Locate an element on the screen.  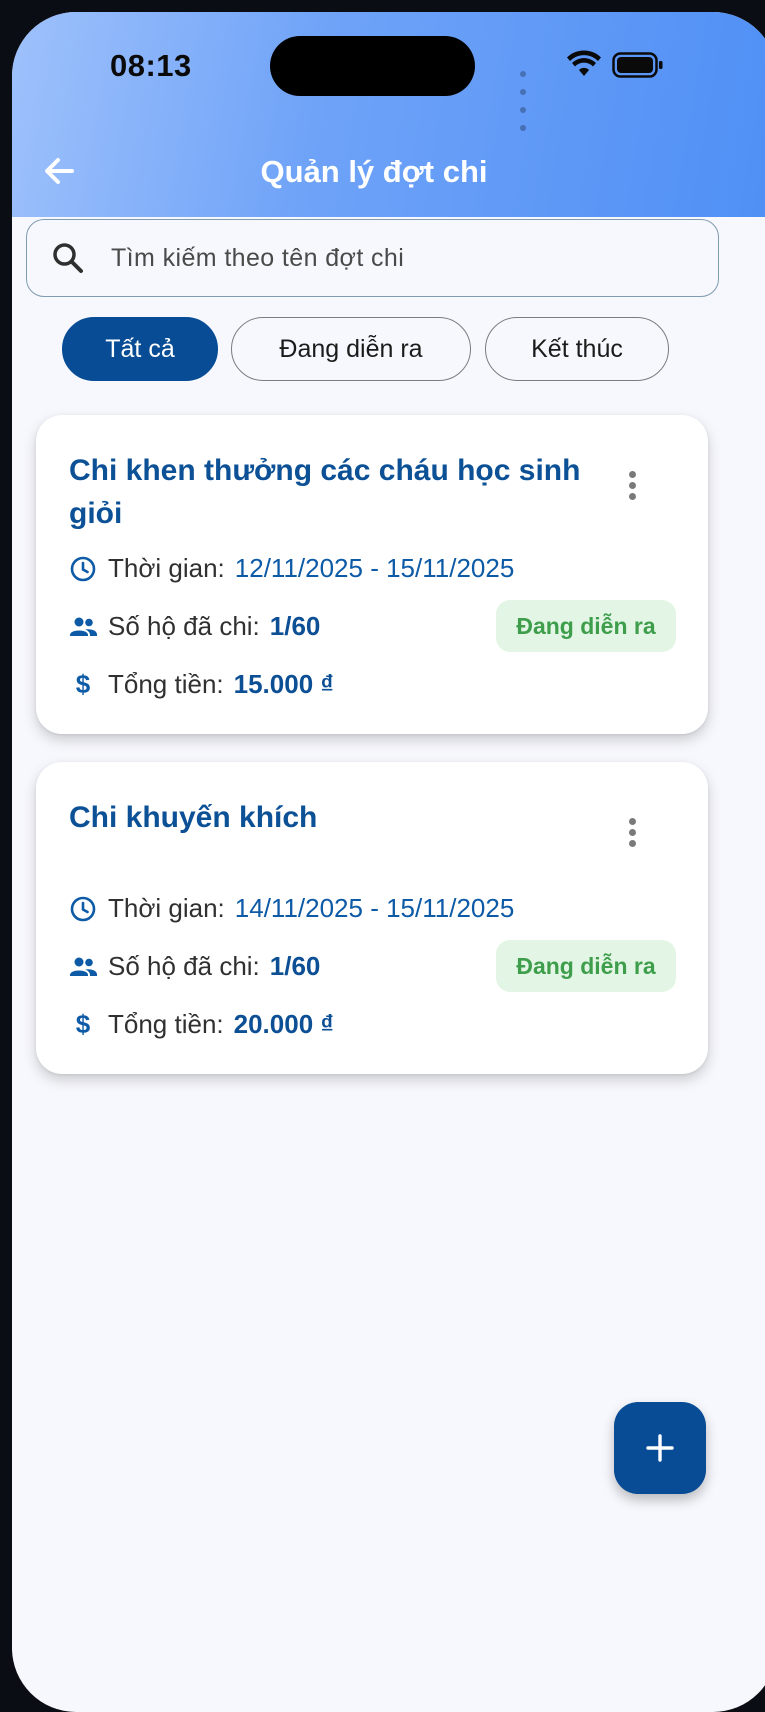
total-value: 20.000 ₫ is located at coordinates (283, 1024).